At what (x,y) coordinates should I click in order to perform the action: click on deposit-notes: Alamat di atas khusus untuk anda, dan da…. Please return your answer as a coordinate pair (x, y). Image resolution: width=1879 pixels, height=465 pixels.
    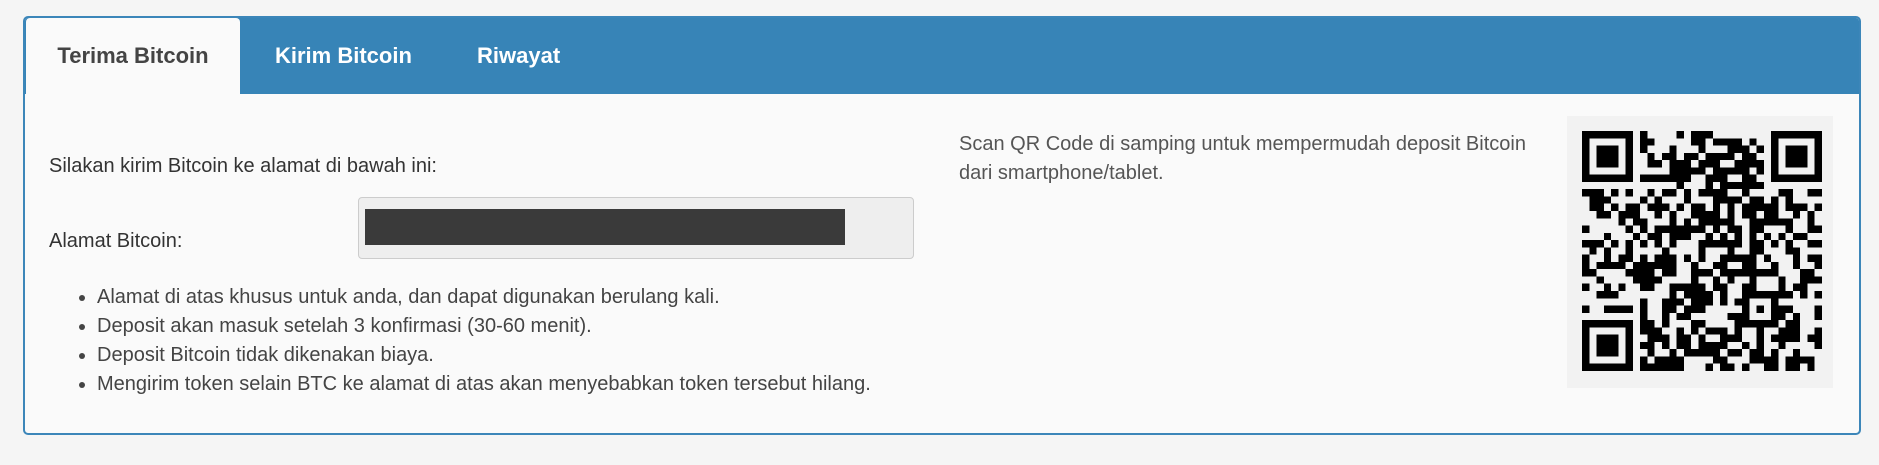
    Looking at the image, I should click on (460, 341).